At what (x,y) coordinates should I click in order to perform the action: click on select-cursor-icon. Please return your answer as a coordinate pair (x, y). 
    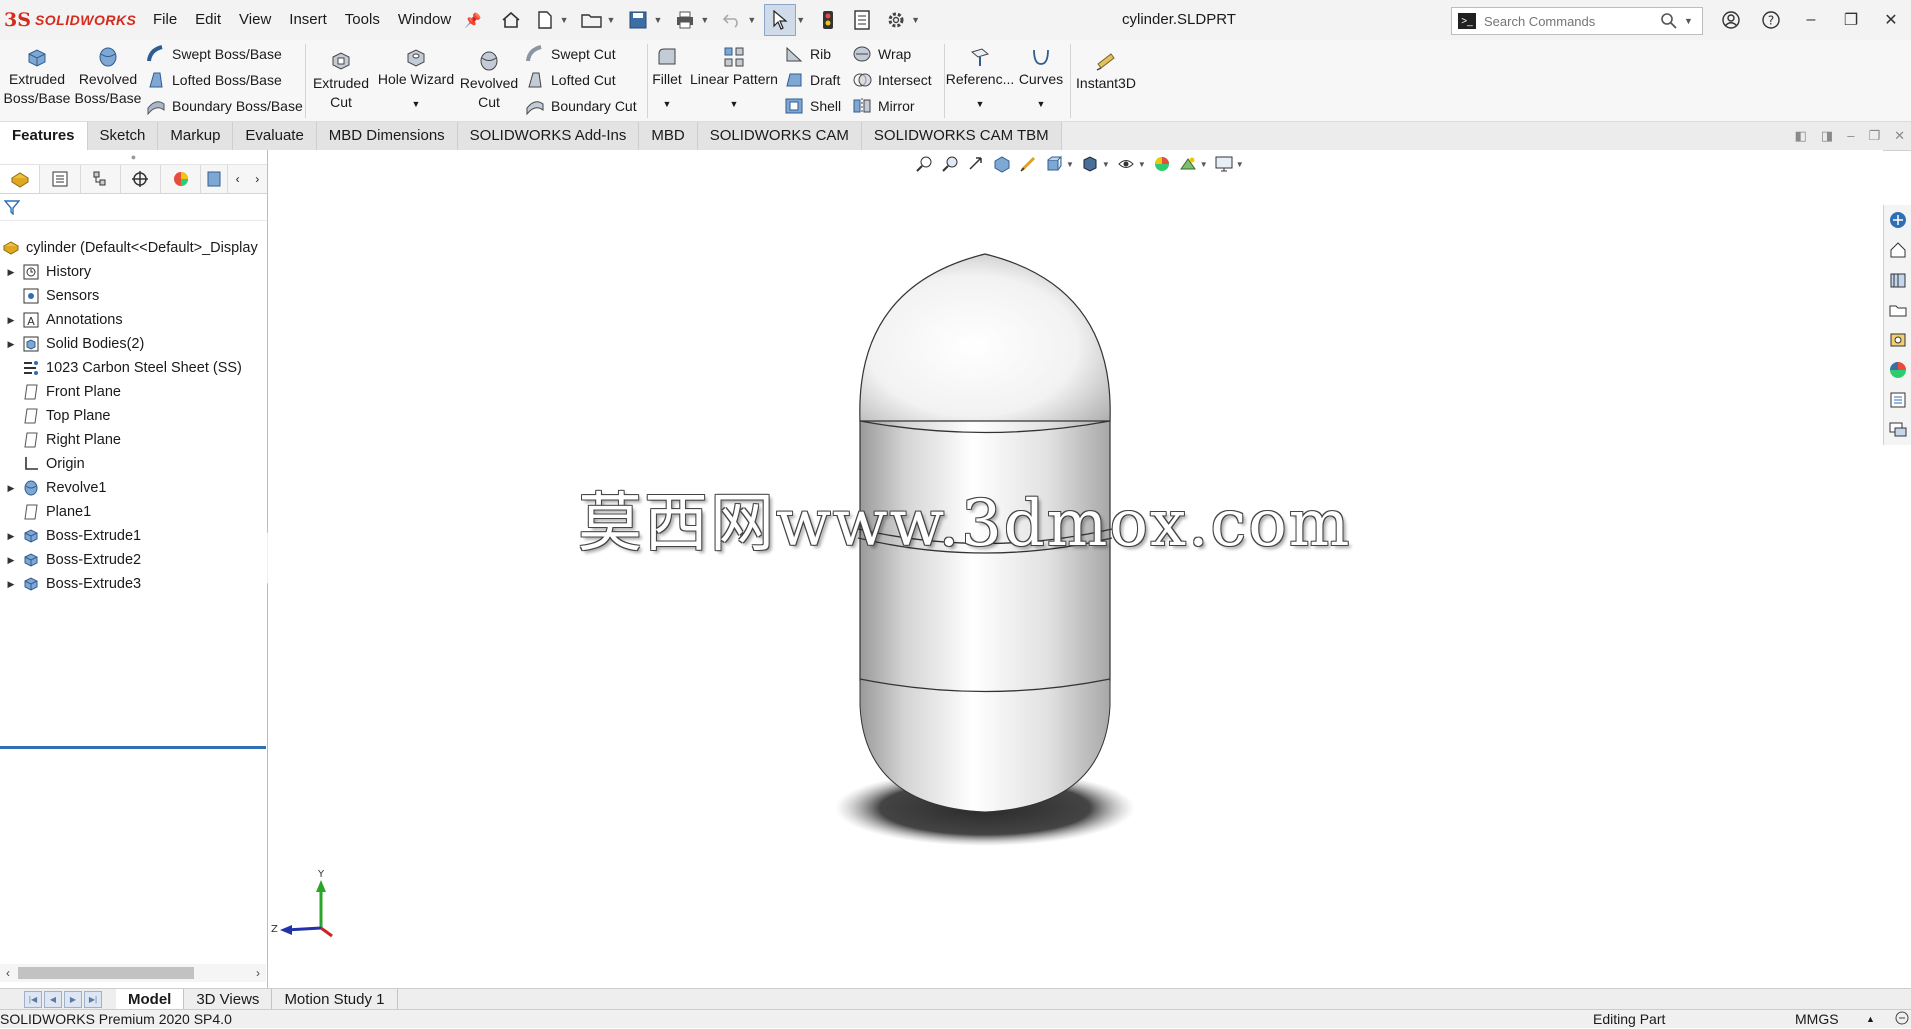
    Looking at the image, I should click on (780, 20).